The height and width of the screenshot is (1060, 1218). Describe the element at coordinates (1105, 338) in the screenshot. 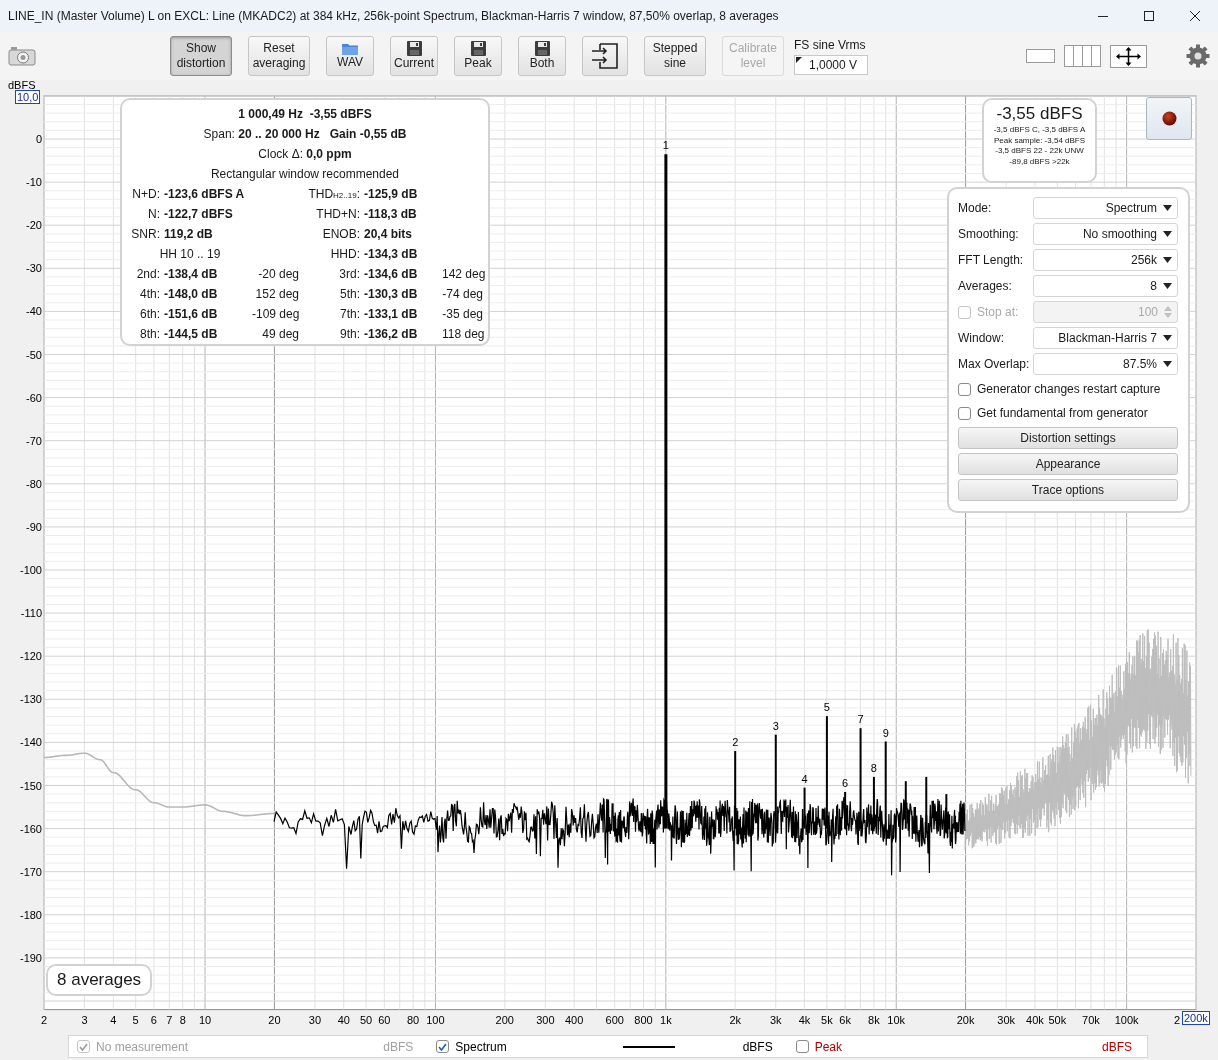

I see `dropdown: Blackman-Harris 7` at that location.